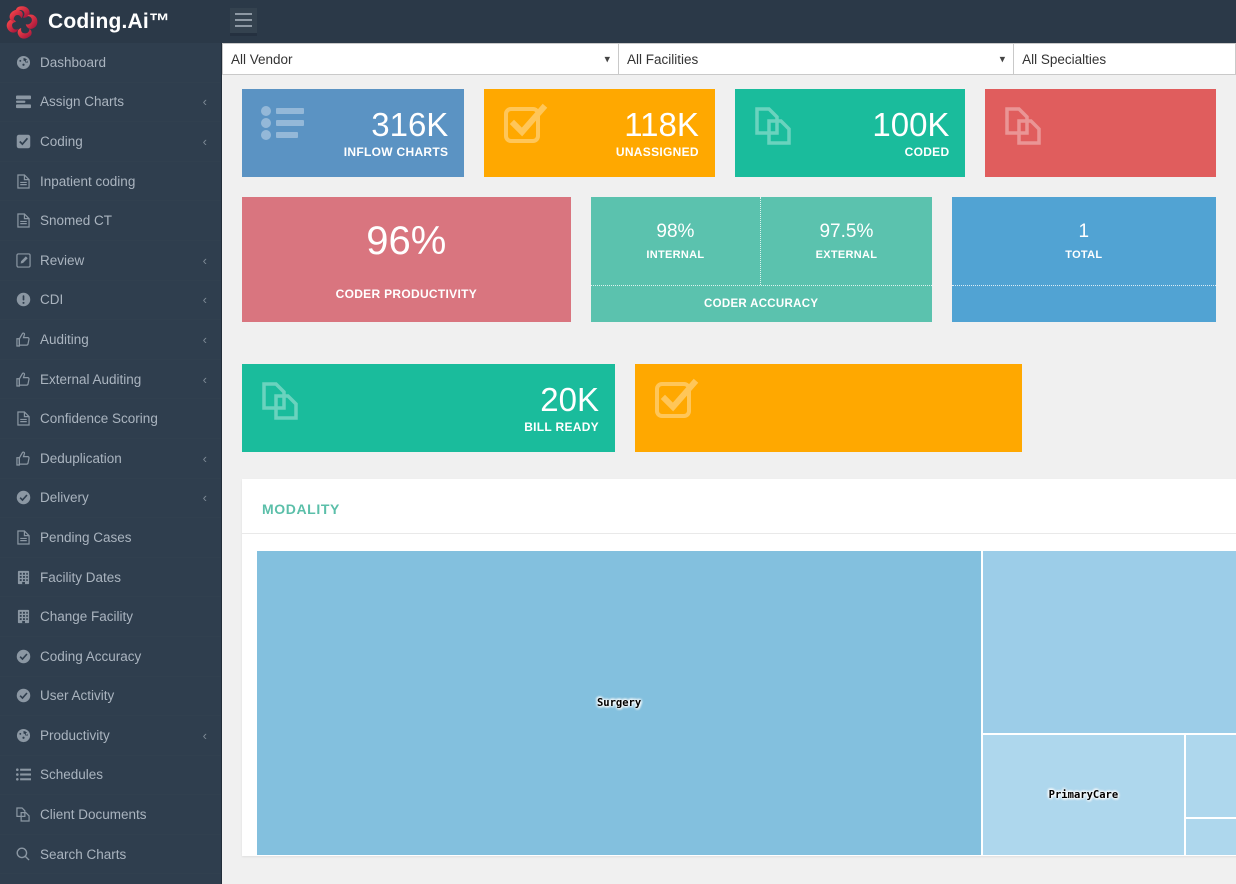 This screenshot has height=884, width=1236. Describe the element at coordinates (817, 59) in the screenshot. I see `filter-select-facilities: All Facilities ▾` at that location.